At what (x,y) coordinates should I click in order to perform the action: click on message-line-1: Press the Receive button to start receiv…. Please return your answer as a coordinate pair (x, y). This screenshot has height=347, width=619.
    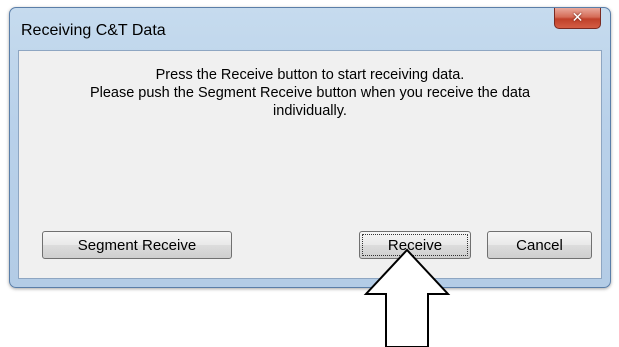
    Looking at the image, I should click on (310, 75).